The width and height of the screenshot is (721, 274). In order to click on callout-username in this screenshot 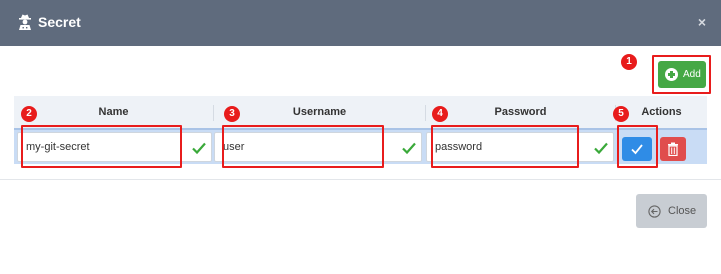, I will do `click(303, 146)`.